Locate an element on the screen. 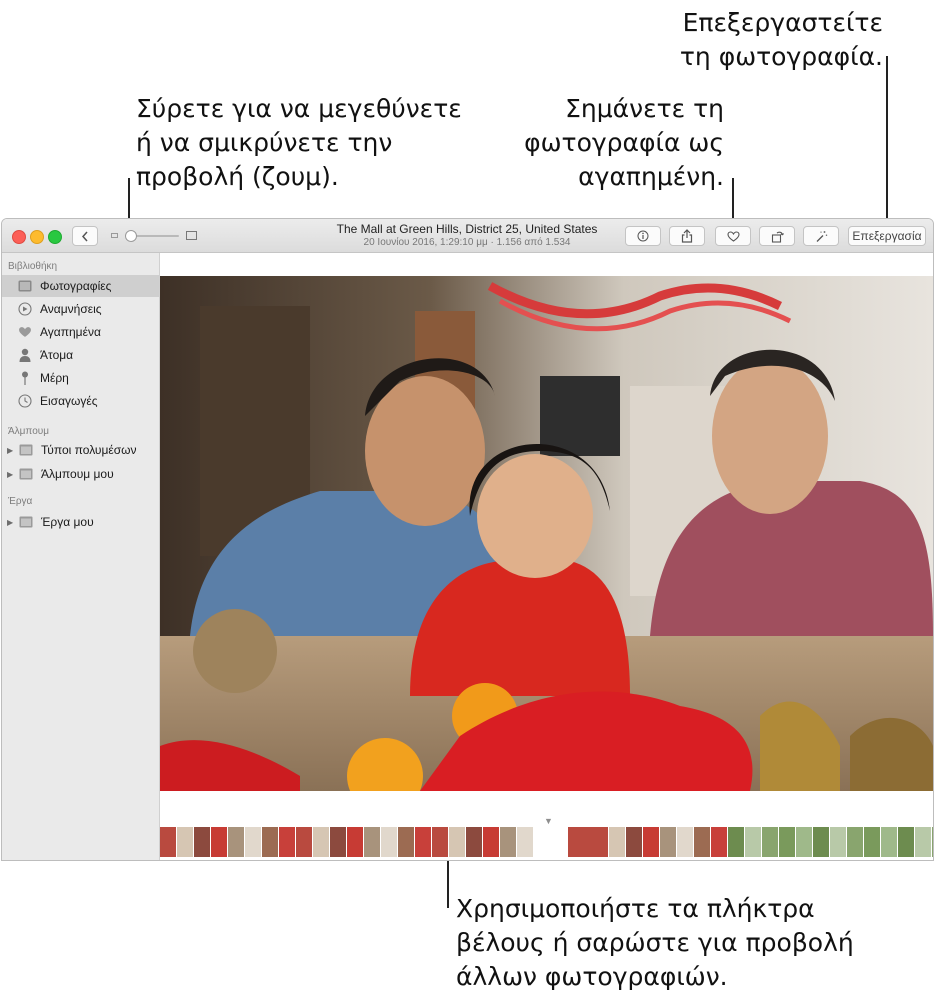  chevron-left-icon is located at coordinates (84, 236).